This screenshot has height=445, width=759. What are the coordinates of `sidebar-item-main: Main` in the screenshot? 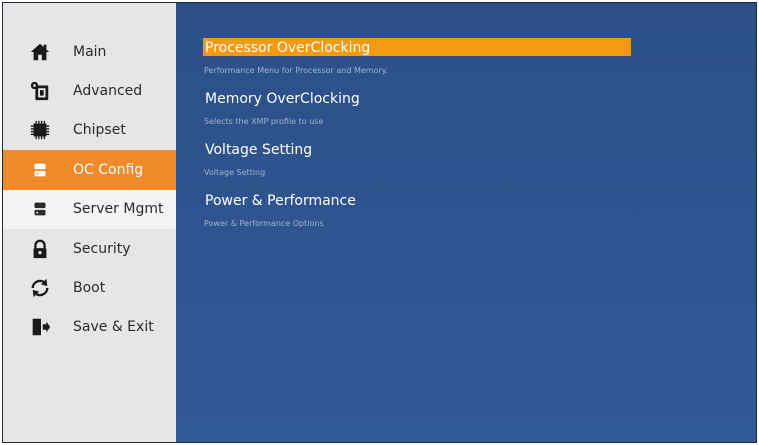 It's located at (89, 51).